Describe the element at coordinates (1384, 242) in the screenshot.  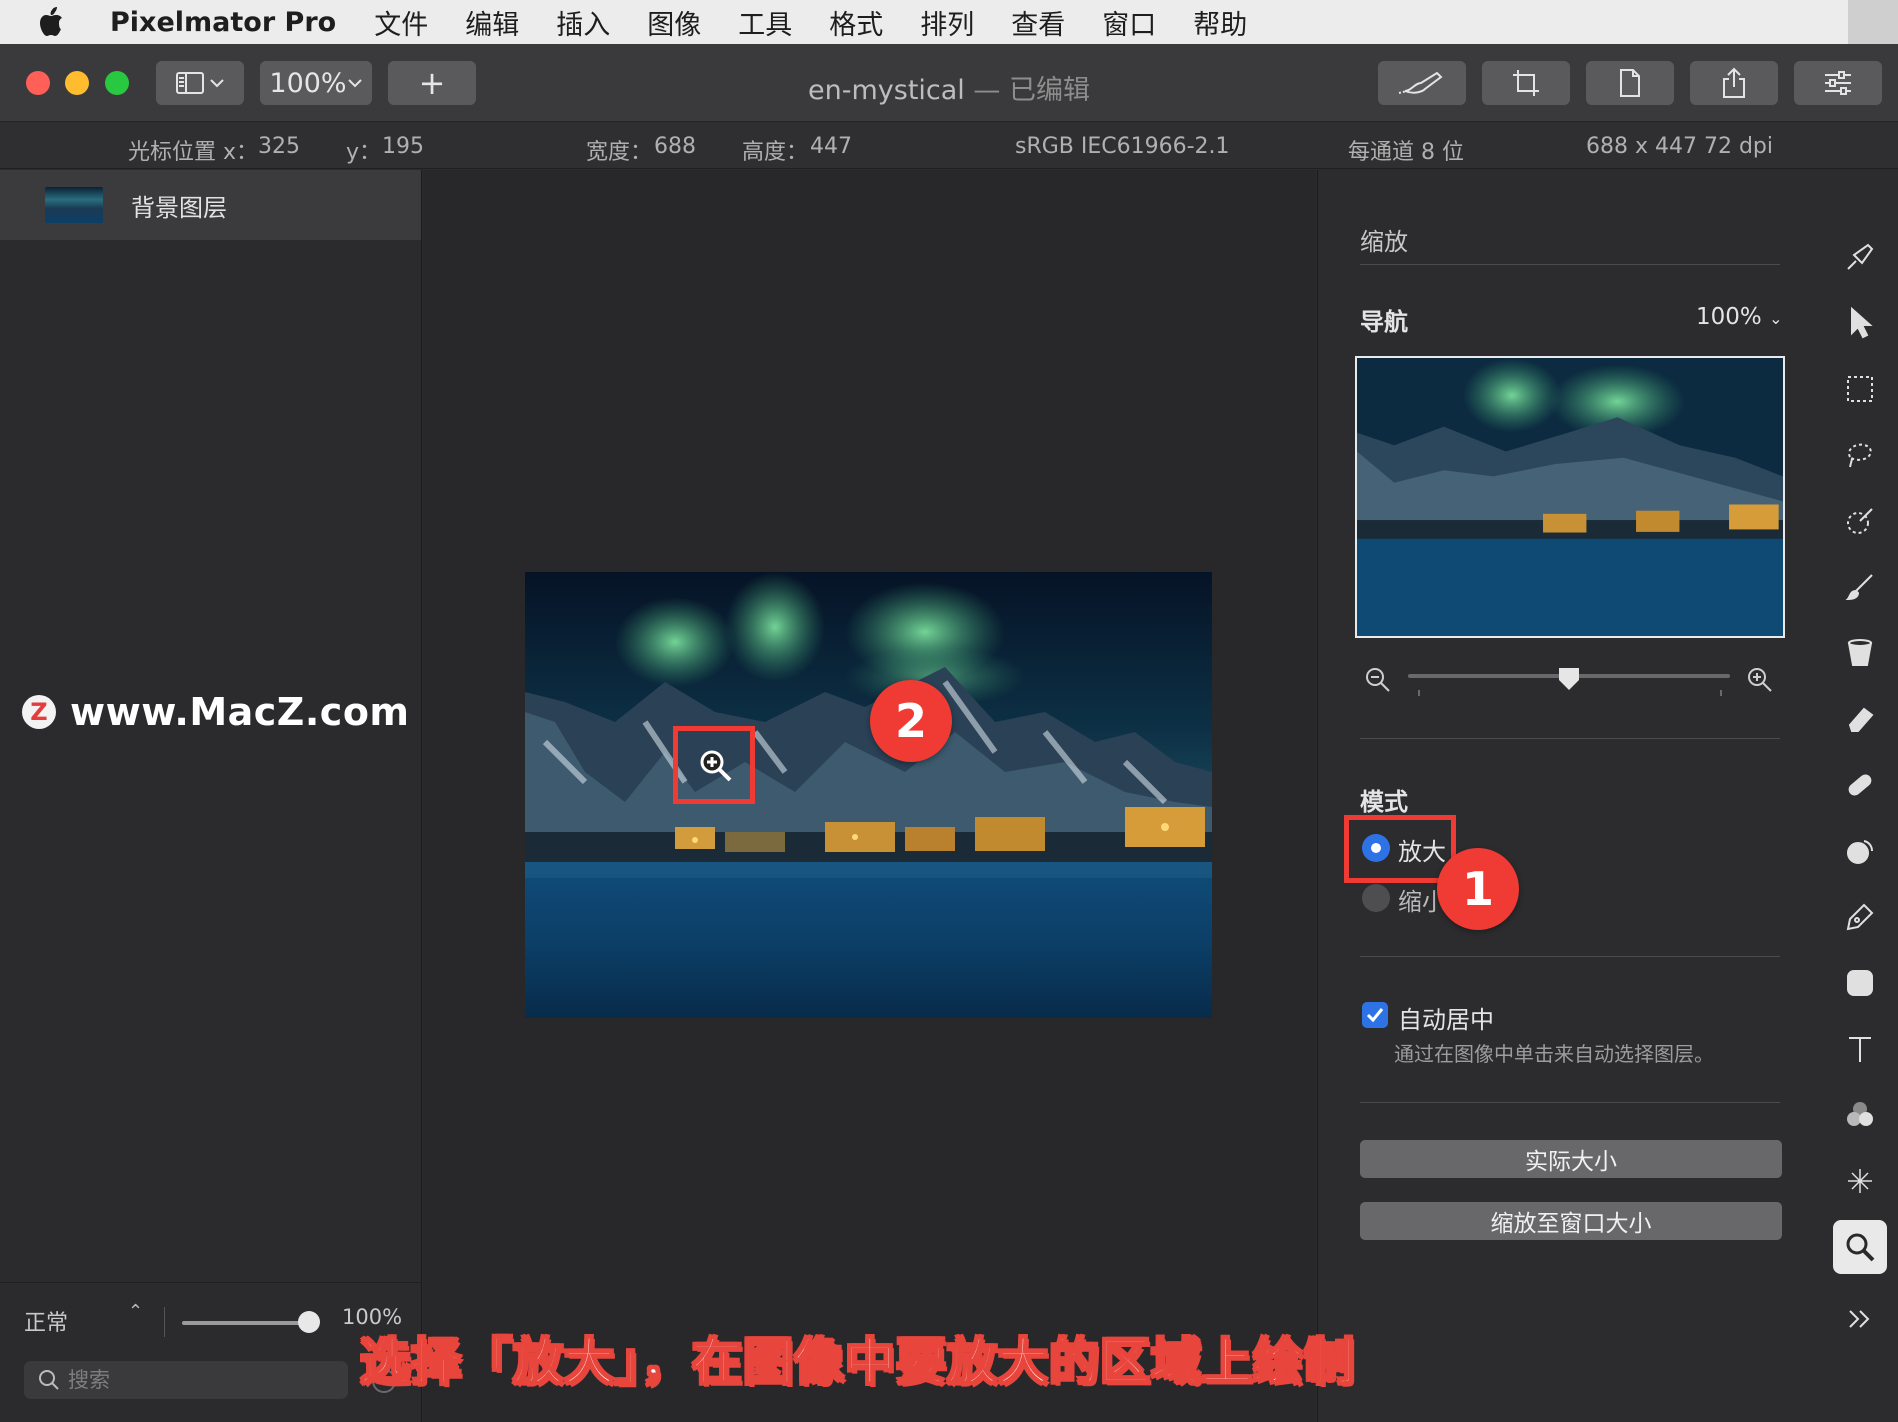
I see `panel-title: 缩放` at that location.